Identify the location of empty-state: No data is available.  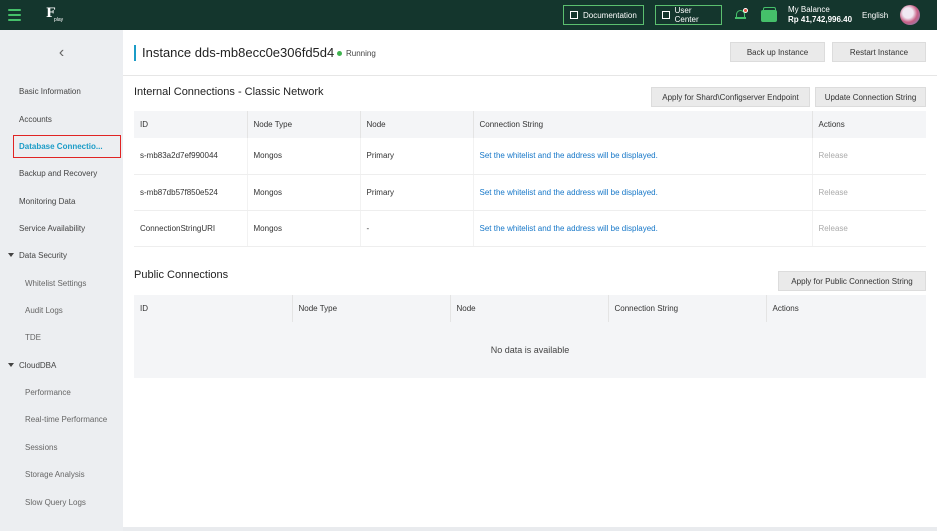
(530, 350).